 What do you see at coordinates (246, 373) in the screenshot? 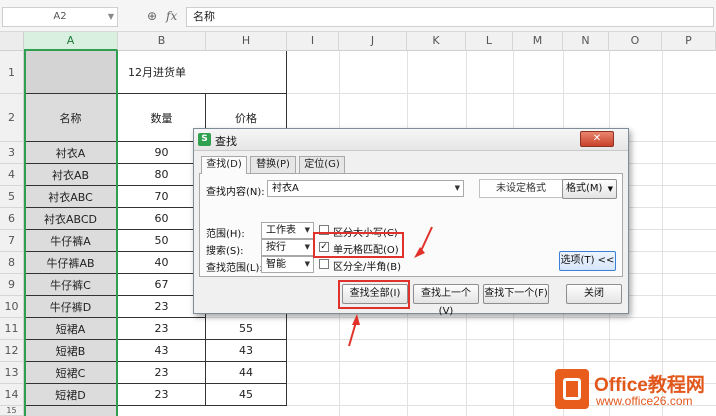
I see `price-cell: 44` at bounding box center [246, 373].